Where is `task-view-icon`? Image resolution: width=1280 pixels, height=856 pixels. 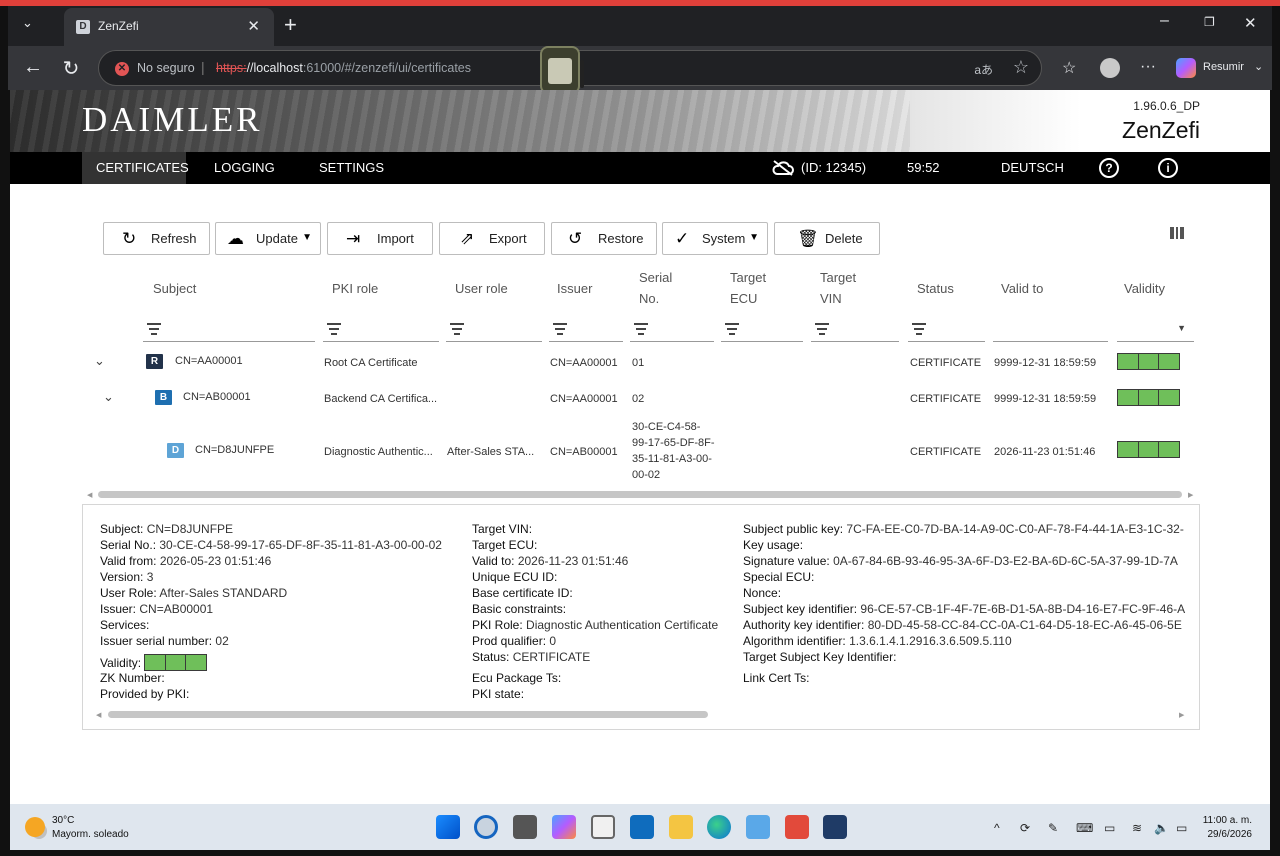
task-view-icon is located at coordinates (525, 827).